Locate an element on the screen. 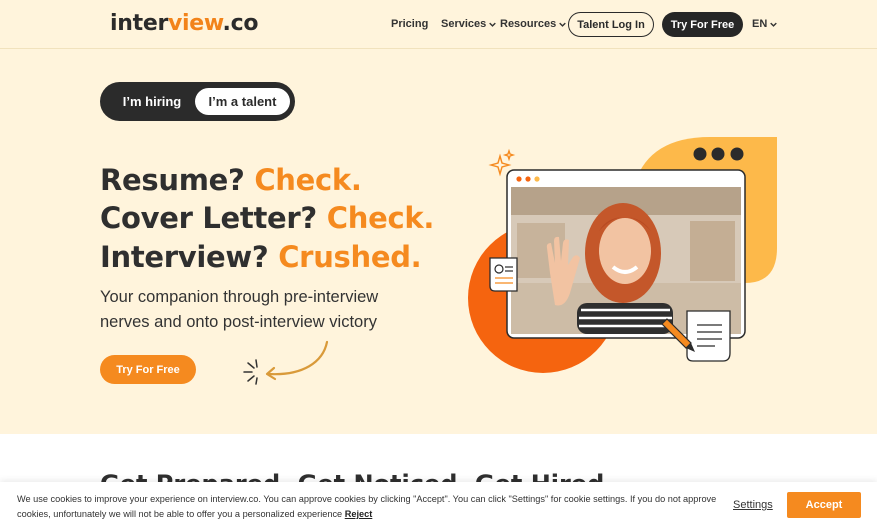 The height and width of the screenshot is (528, 877). headline-1-highlight: Check. is located at coordinates (308, 180).